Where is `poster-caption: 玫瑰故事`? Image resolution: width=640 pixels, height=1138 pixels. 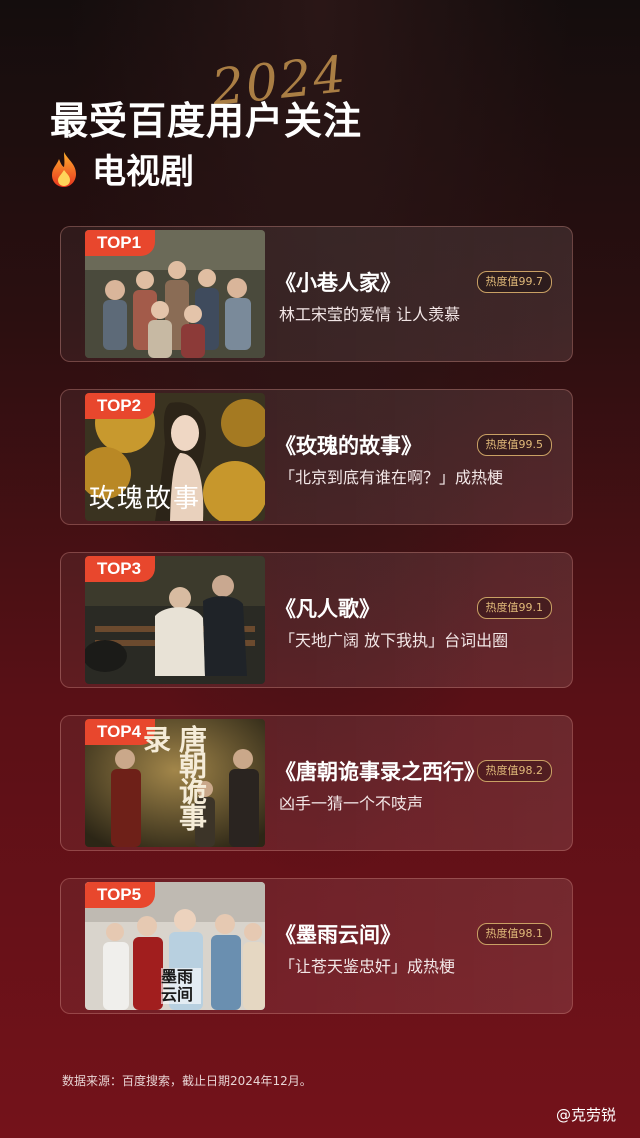 poster-caption: 玫瑰故事 is located at coordinates (145, 499).